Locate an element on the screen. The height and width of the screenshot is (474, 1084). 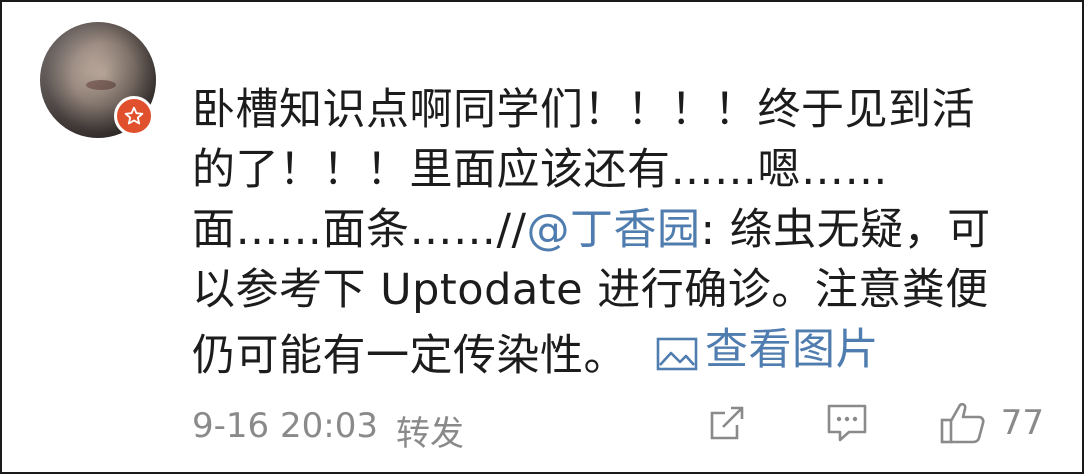
comment-meta: 9-16 20:03 转发 is located at coordinates (328, 430).